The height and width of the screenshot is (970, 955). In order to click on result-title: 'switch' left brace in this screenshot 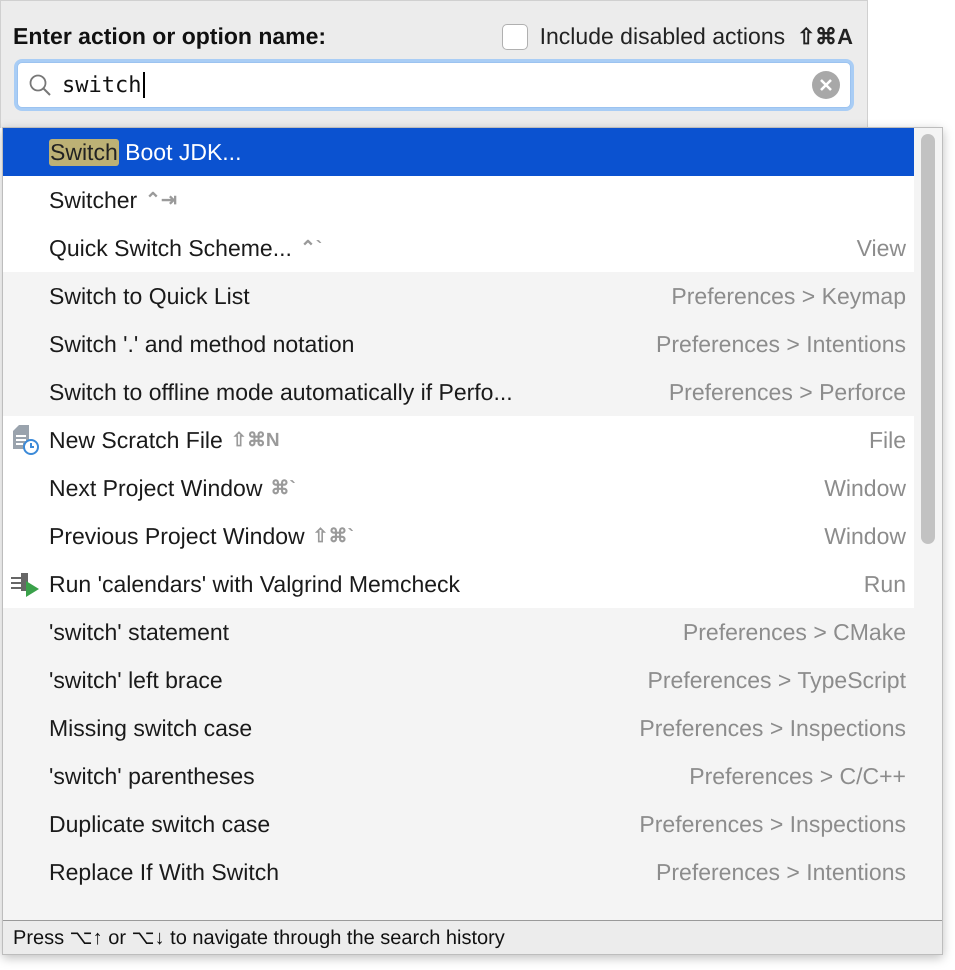, I will do `click(136, 680)`.